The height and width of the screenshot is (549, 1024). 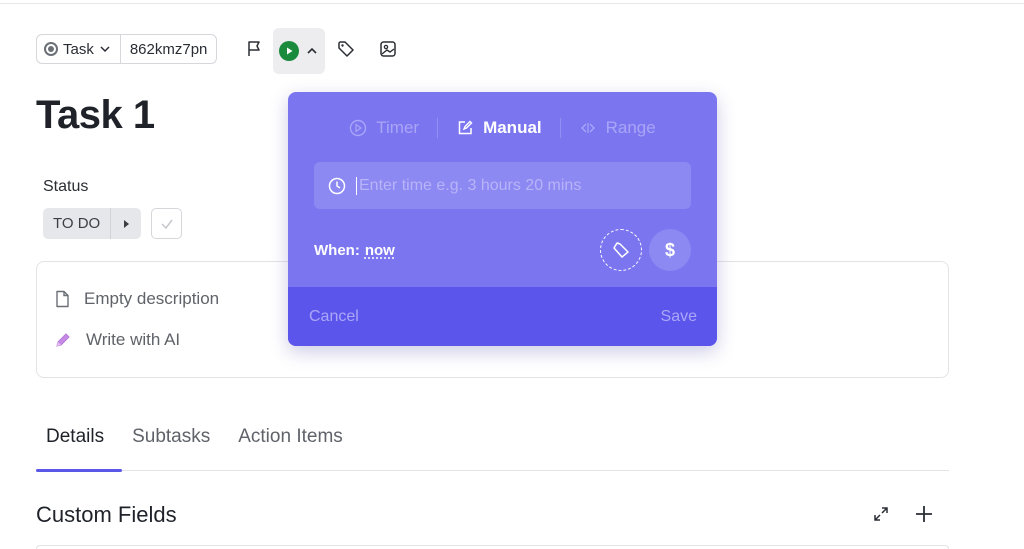 What do you see at coordinates (66, 186) in the screenshot?
I see `status-label: Status` at bounding box center [66, 186].